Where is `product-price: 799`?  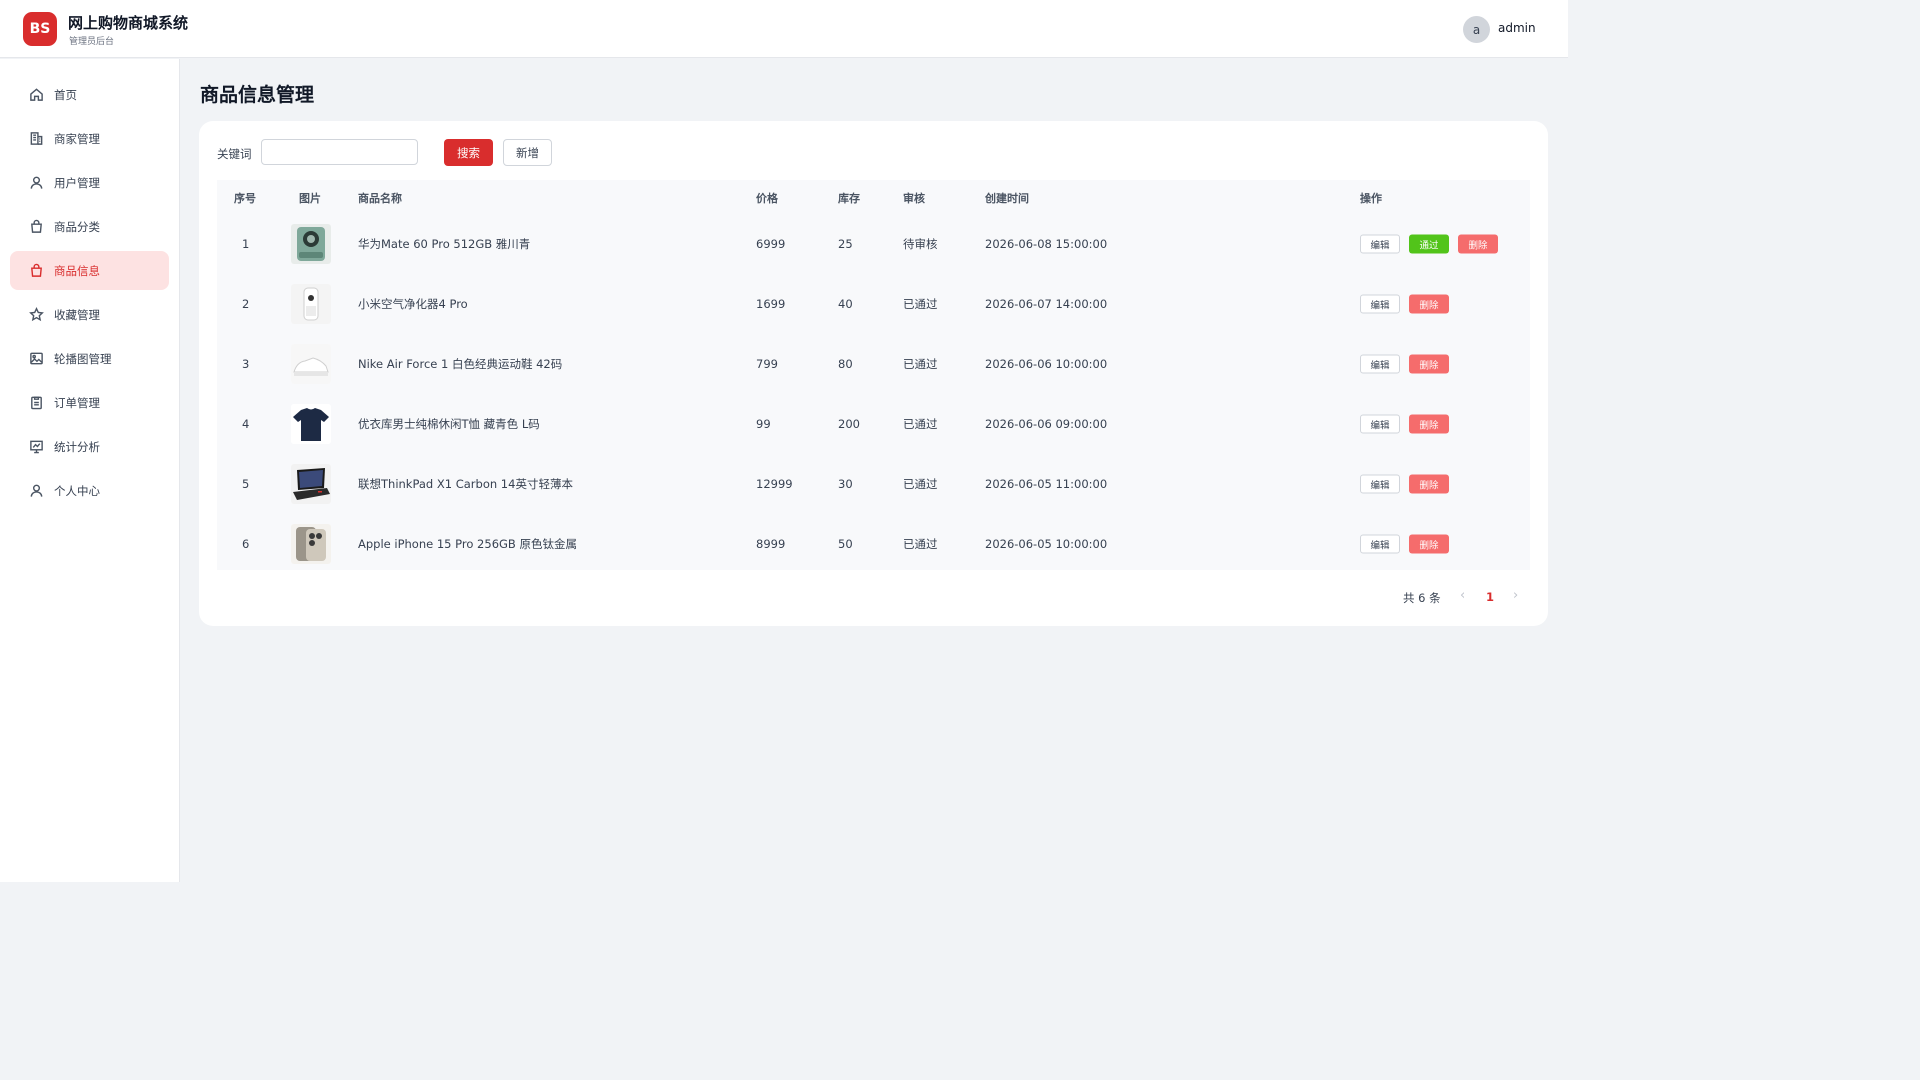 product-price: 799 is located at coordinates (767, 364).